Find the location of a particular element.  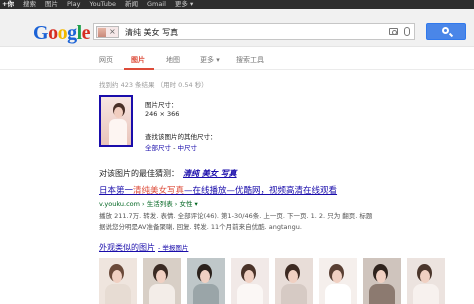

topbar-news: 新闻 is located at coordinates (131, 4).